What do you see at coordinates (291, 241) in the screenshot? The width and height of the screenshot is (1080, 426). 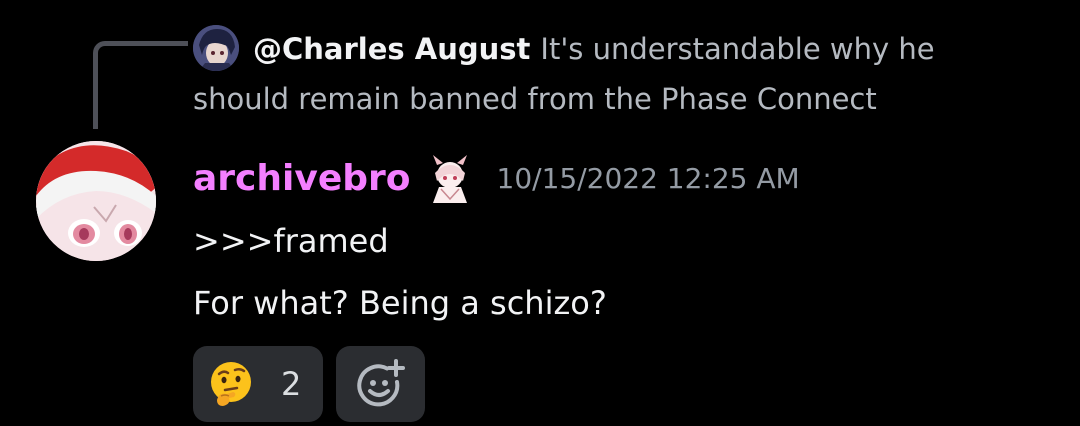 I see `message-line: >>>framed` at bounding box center [291, 241].